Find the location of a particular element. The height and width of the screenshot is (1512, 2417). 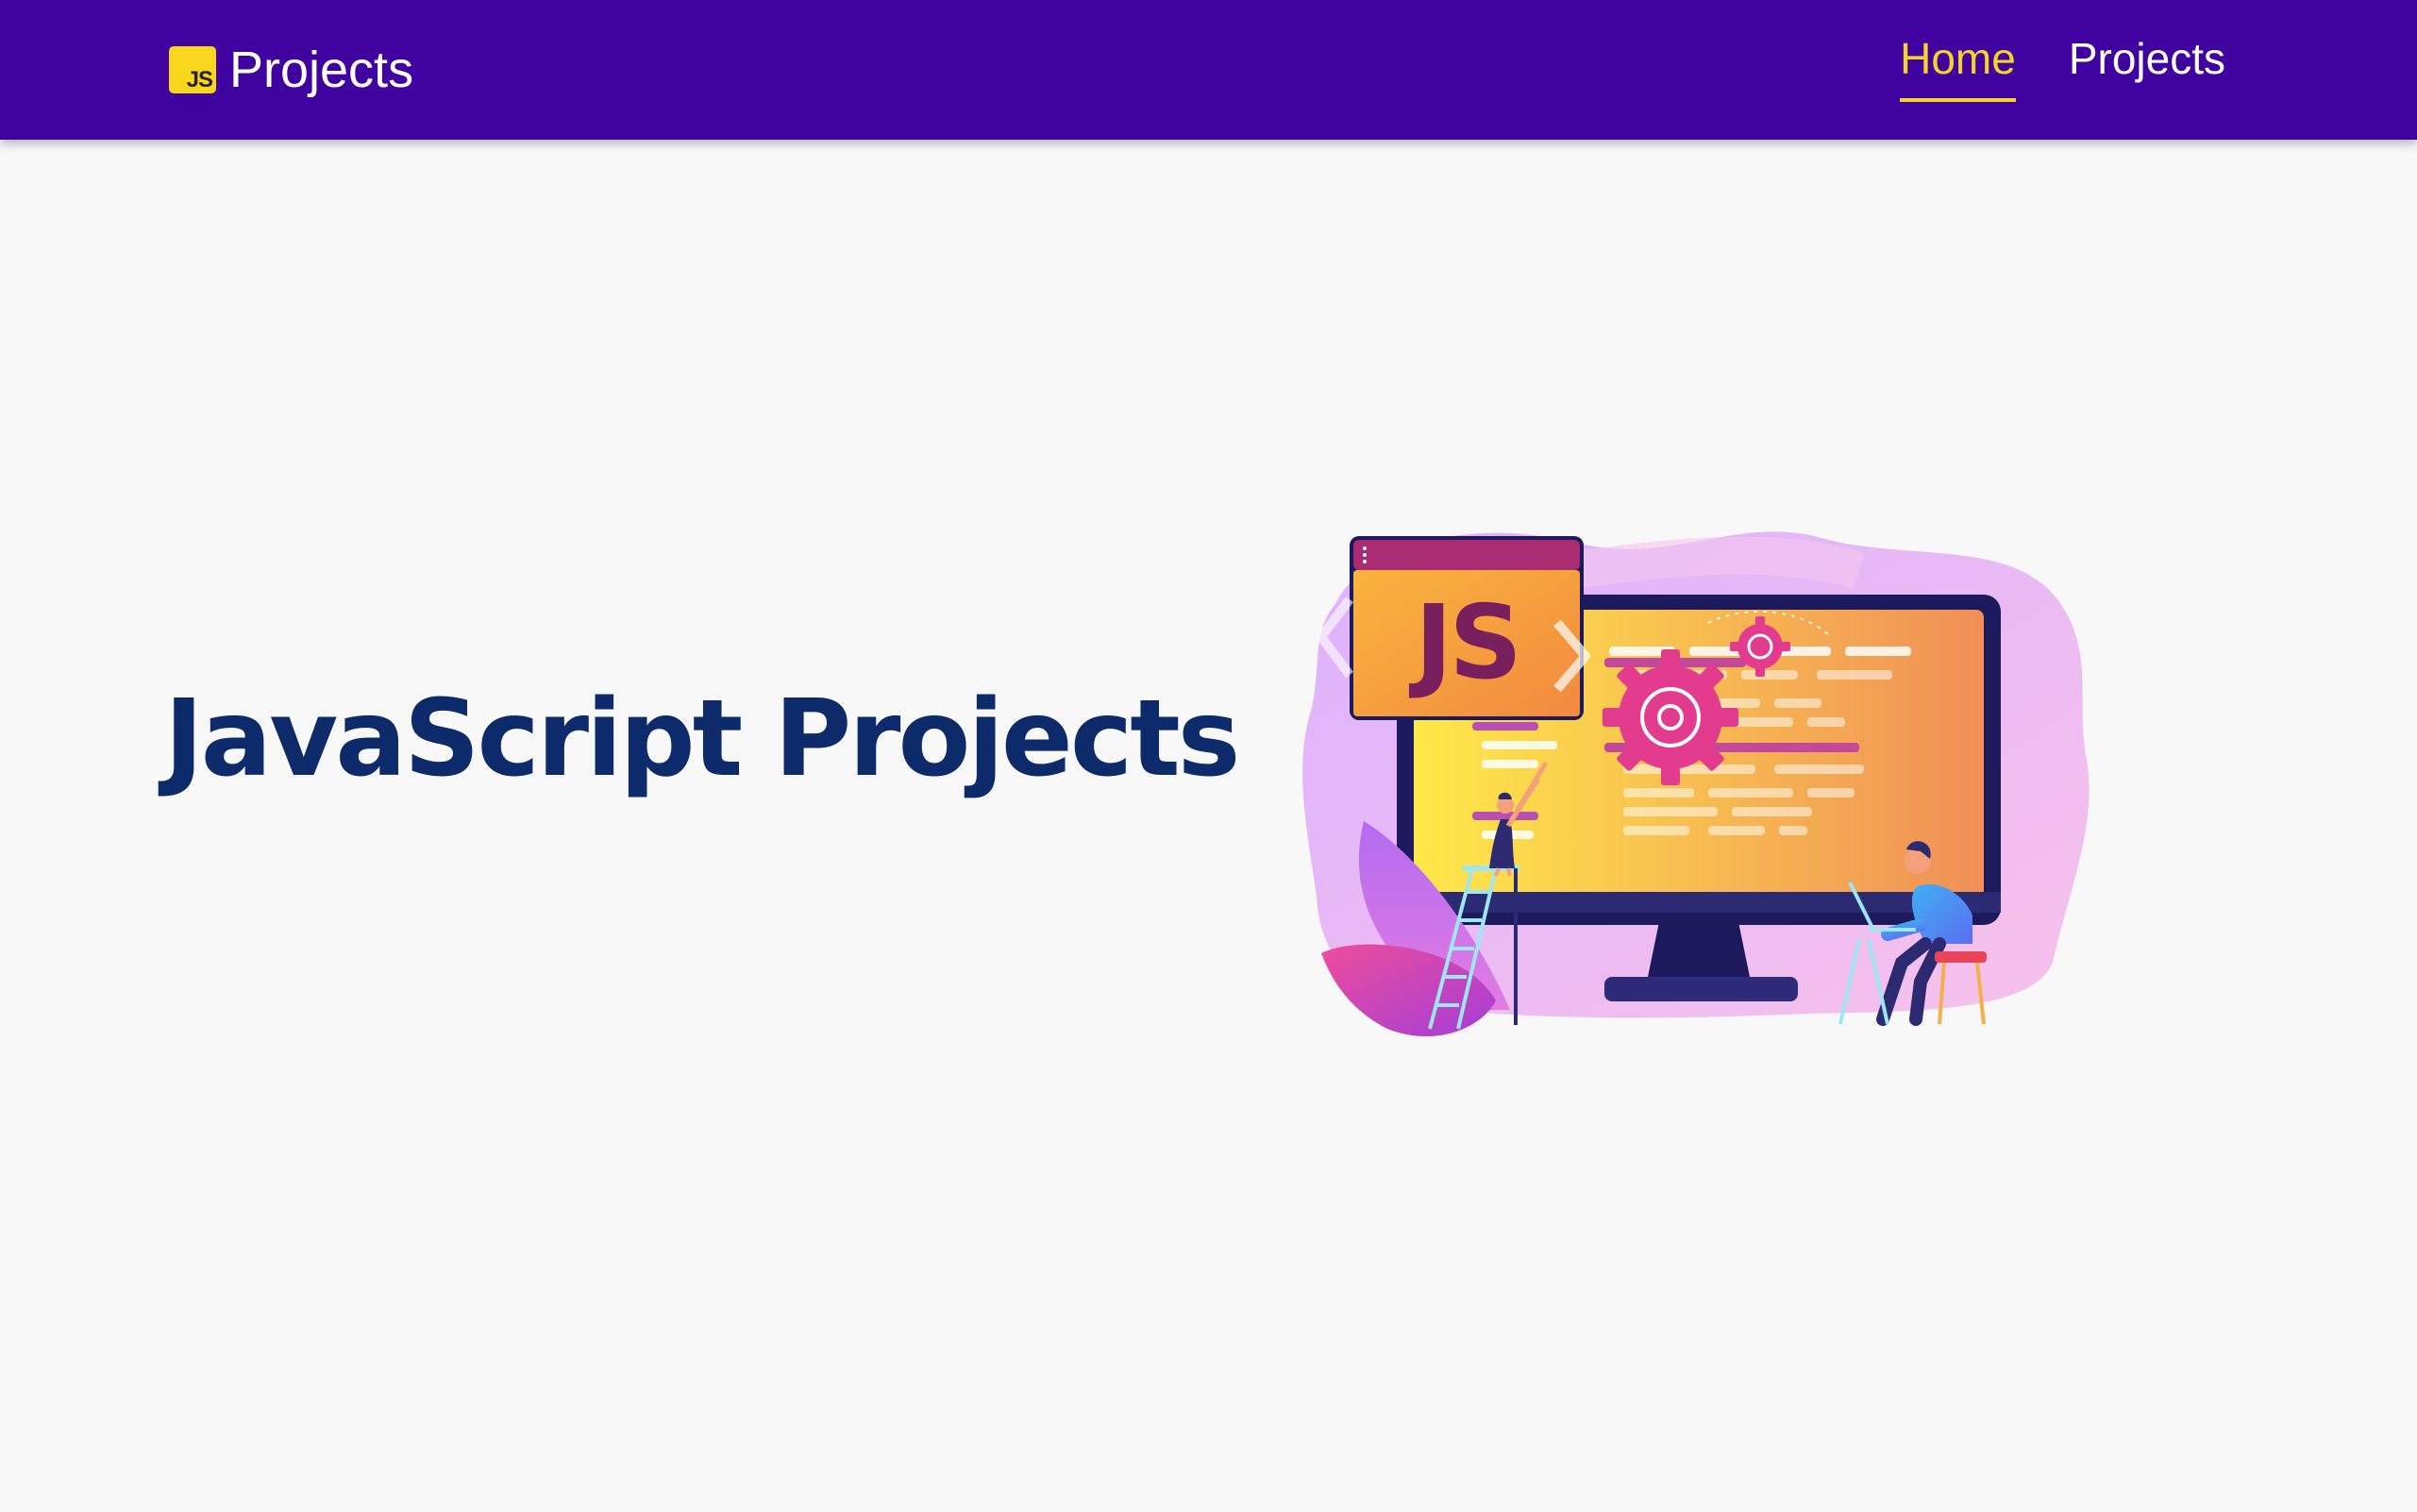

js-logo-icon: JS is located at coordinates (192, 69).